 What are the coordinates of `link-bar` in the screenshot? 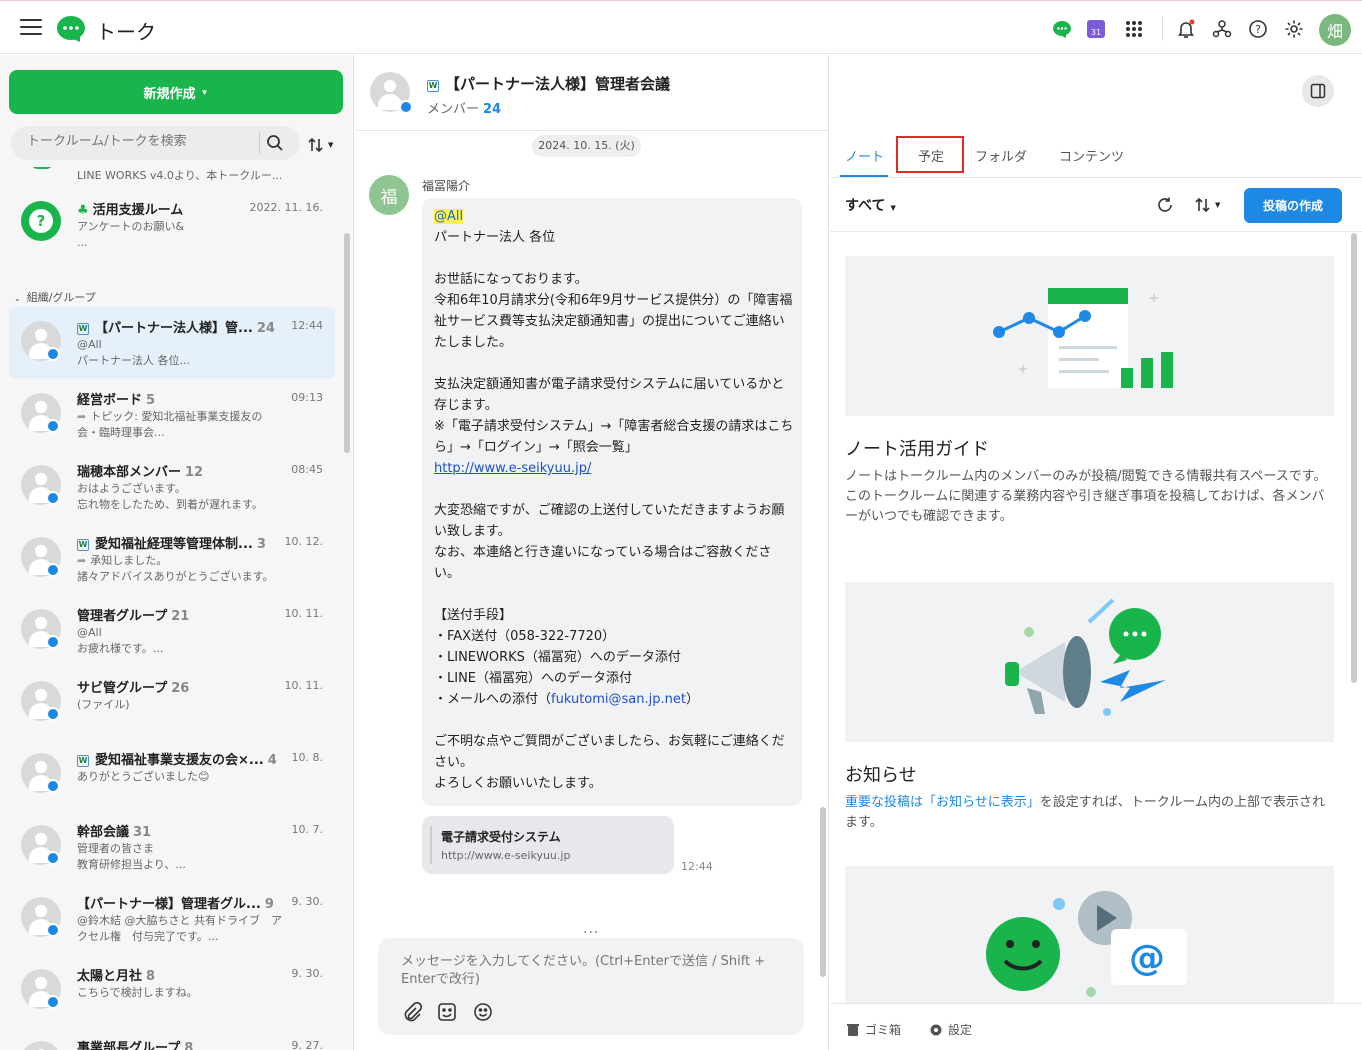 It's located at (431, 845).